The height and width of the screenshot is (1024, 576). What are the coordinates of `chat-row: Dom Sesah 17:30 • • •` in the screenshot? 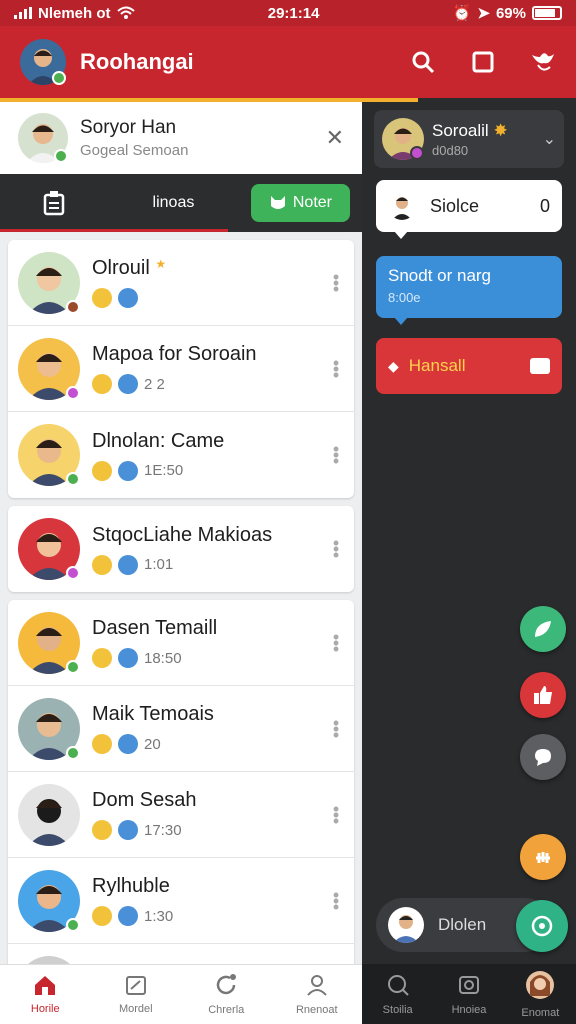 It's located at (181, 815).